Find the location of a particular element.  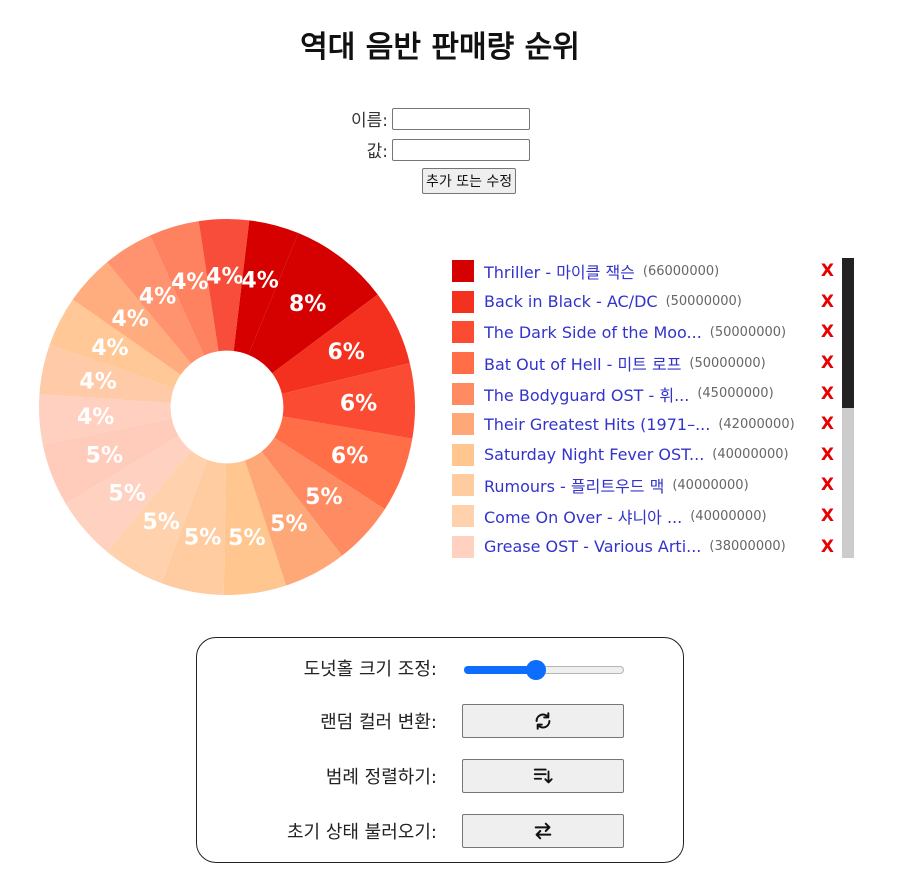

legend-item: Bat Out of Hell - 미트 로프 (50000000) X is located at coordinates (644, 363).